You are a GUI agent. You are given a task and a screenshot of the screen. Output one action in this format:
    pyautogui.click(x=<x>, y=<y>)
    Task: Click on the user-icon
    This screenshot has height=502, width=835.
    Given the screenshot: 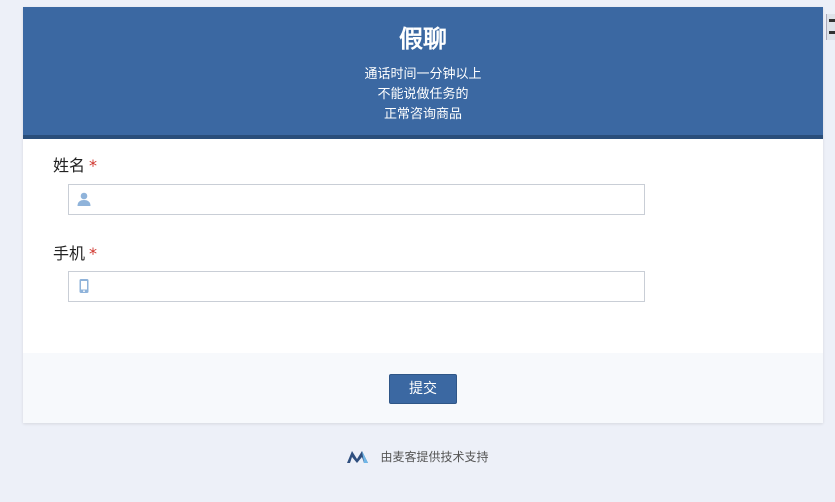 What is the action you would take?
    pyautogui.click(x=84, y=199)
    